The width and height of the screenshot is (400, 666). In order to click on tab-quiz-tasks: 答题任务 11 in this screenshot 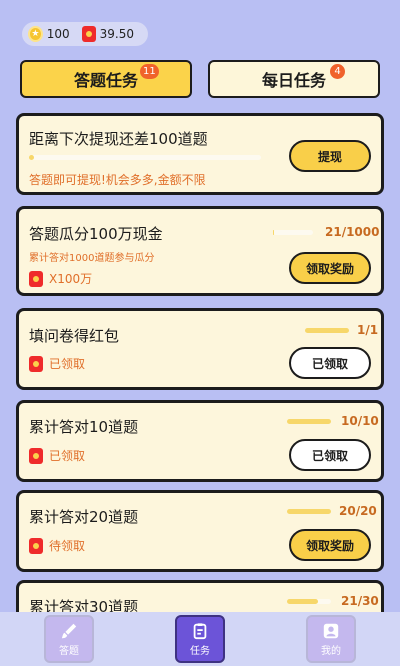, I will do `click(106, 79)`.